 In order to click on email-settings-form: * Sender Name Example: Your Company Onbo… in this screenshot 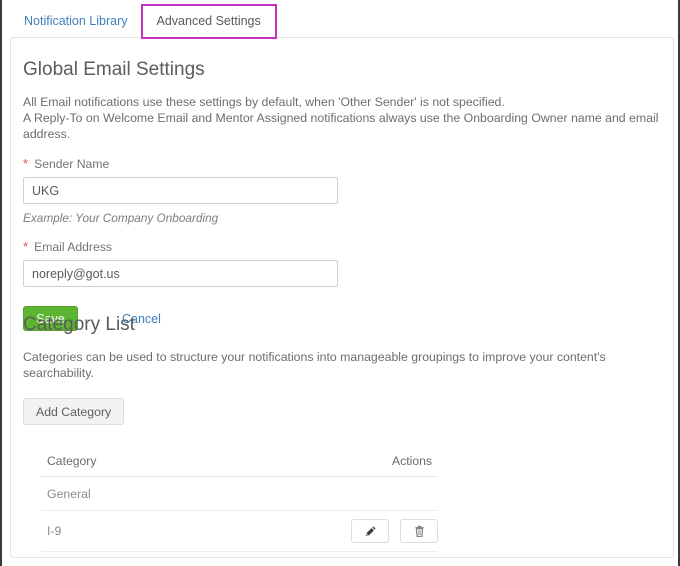, I will do `click(180, 244)`.